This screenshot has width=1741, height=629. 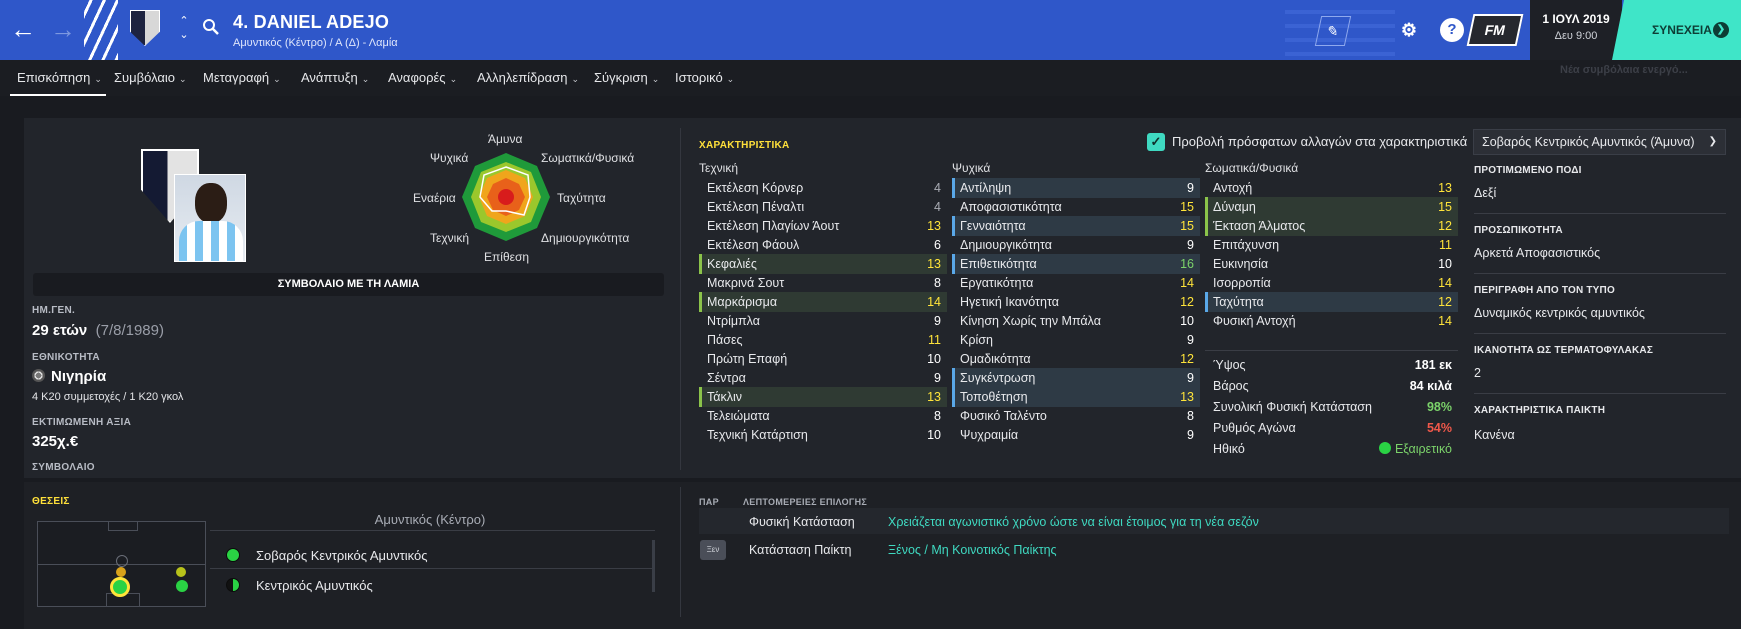 What do you see at coordinates (1331, 264) in the screenshot?
I see `attribute-row: Ευκινησία 10` at bounding box center [1331, 264].